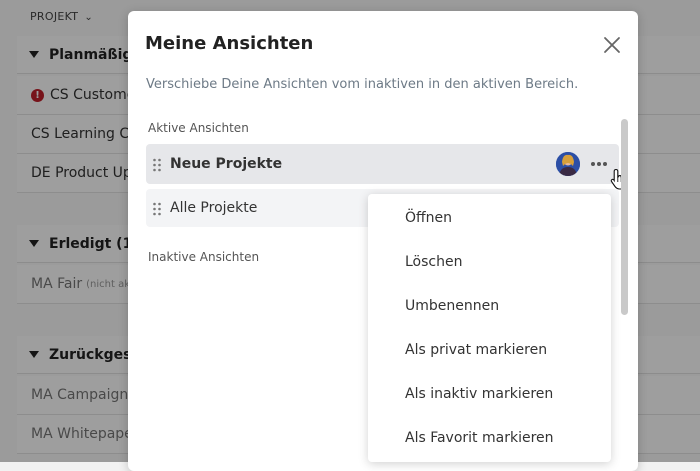 The image size is (700, 471). What do you see at coordinates (214, 208) in the screenshot?
I see `view-name: Alle Projekte` at bounding box center [214, 208].